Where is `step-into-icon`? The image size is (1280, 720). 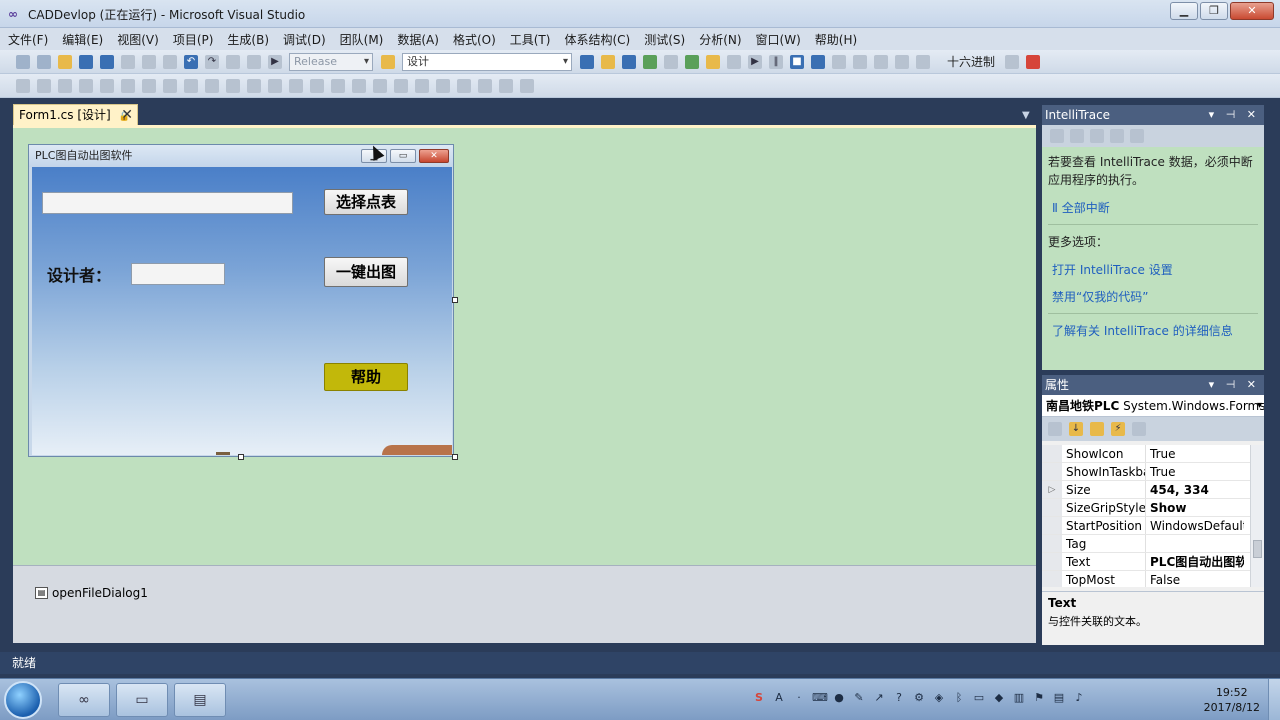 step-into-icon is located at coordinates (860, 61).